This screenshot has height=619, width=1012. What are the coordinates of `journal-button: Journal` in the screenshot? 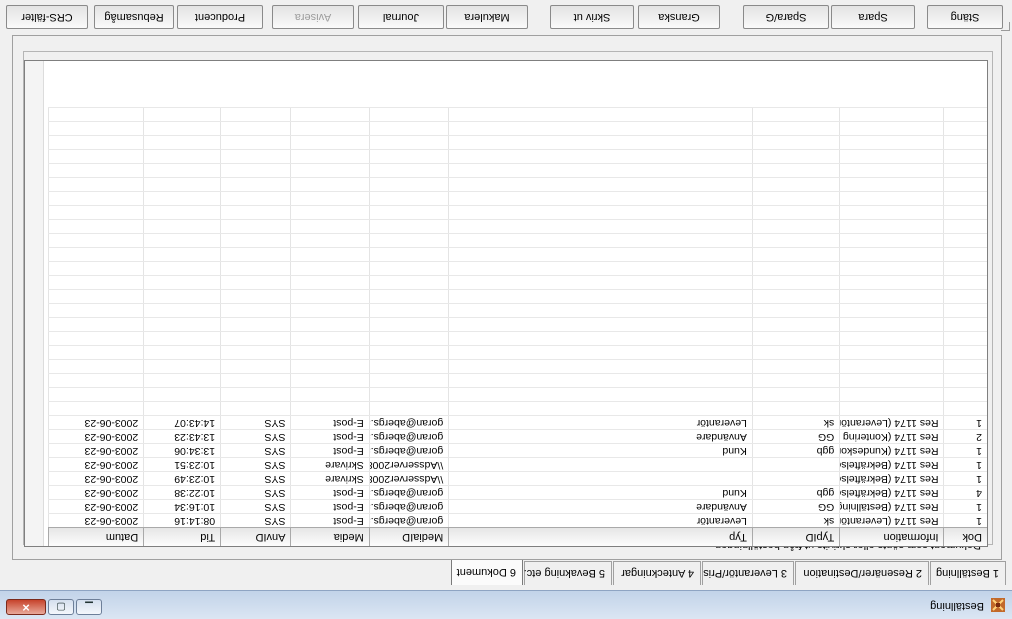 It's located at (401, 17).